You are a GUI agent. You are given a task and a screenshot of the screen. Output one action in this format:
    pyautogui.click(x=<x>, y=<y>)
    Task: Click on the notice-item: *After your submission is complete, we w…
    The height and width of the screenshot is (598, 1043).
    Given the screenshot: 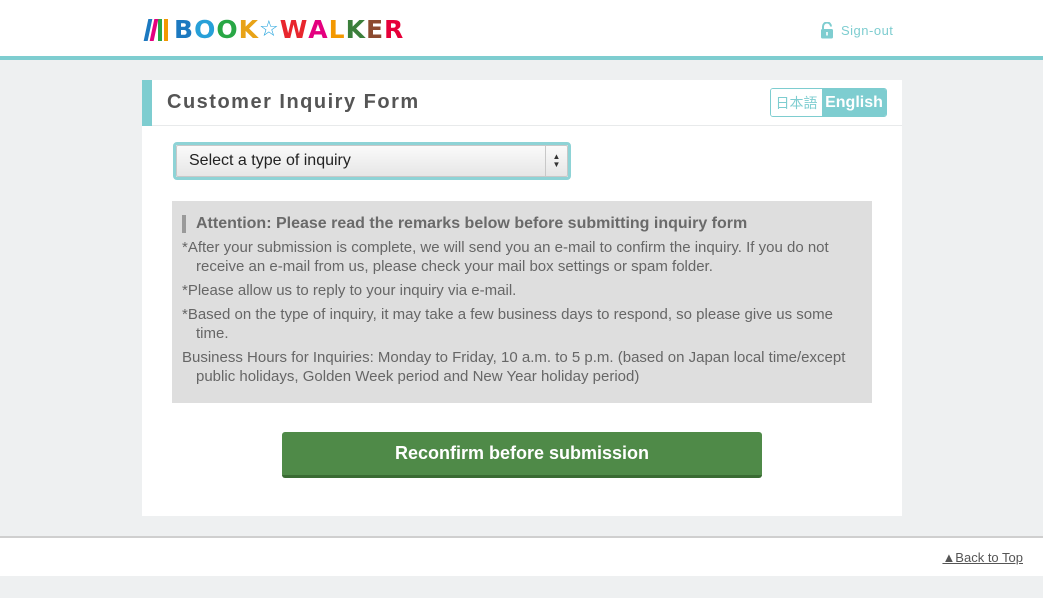 What is the action you would take?
    pyautogui.click(x=505, y=257)
    